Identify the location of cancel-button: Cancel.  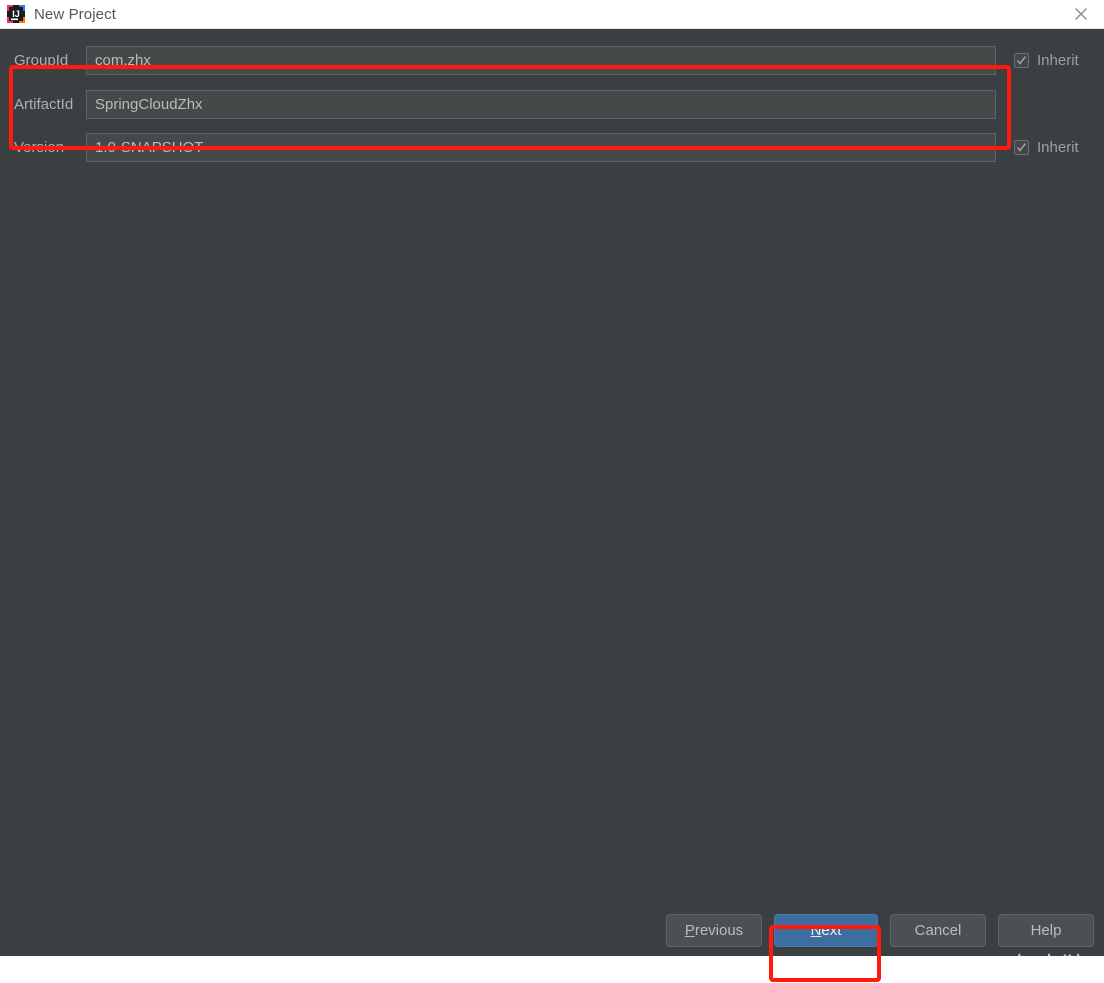
(938, 930).